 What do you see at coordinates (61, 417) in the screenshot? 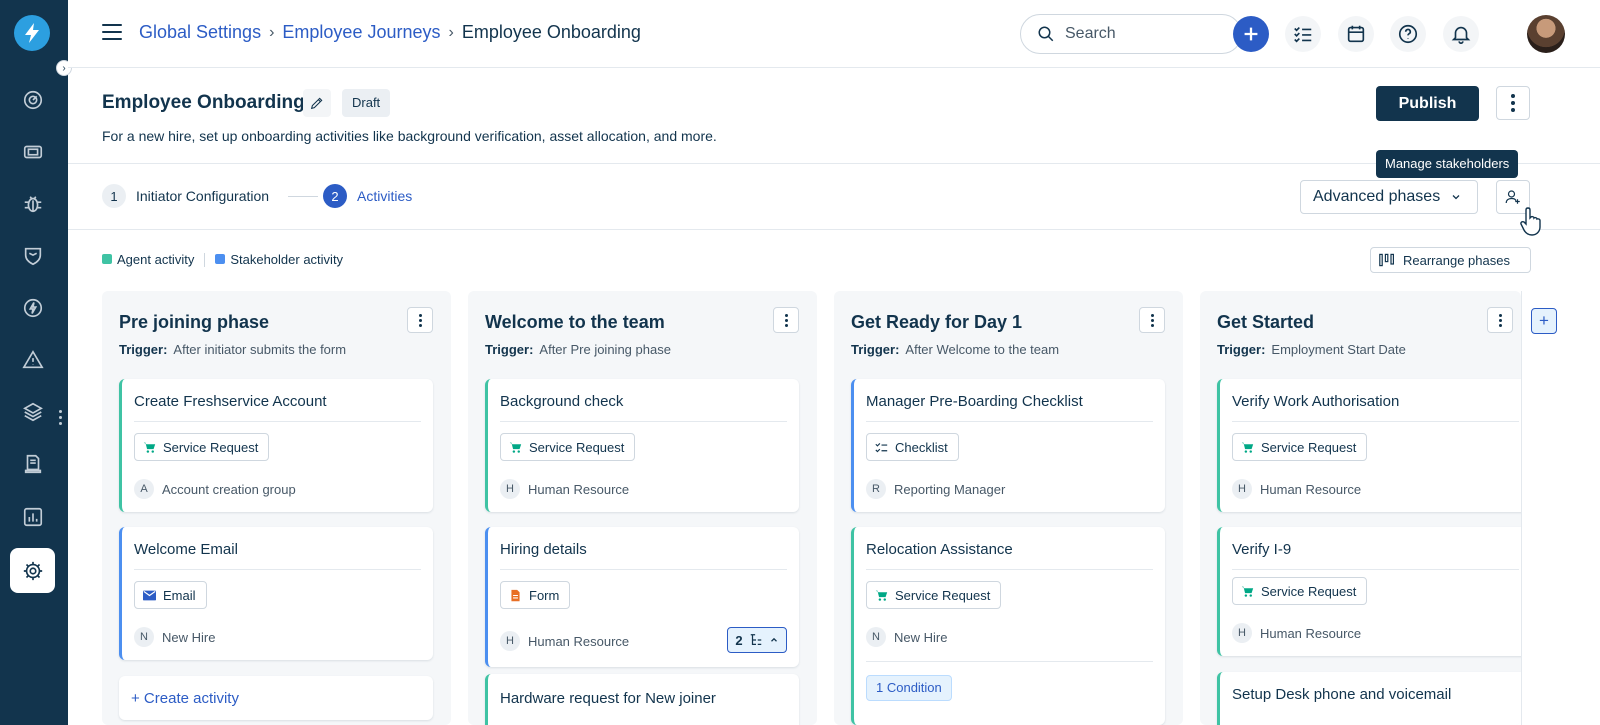
I see `sidebar-drag-handle-icon` at bounding box center [61, 417].